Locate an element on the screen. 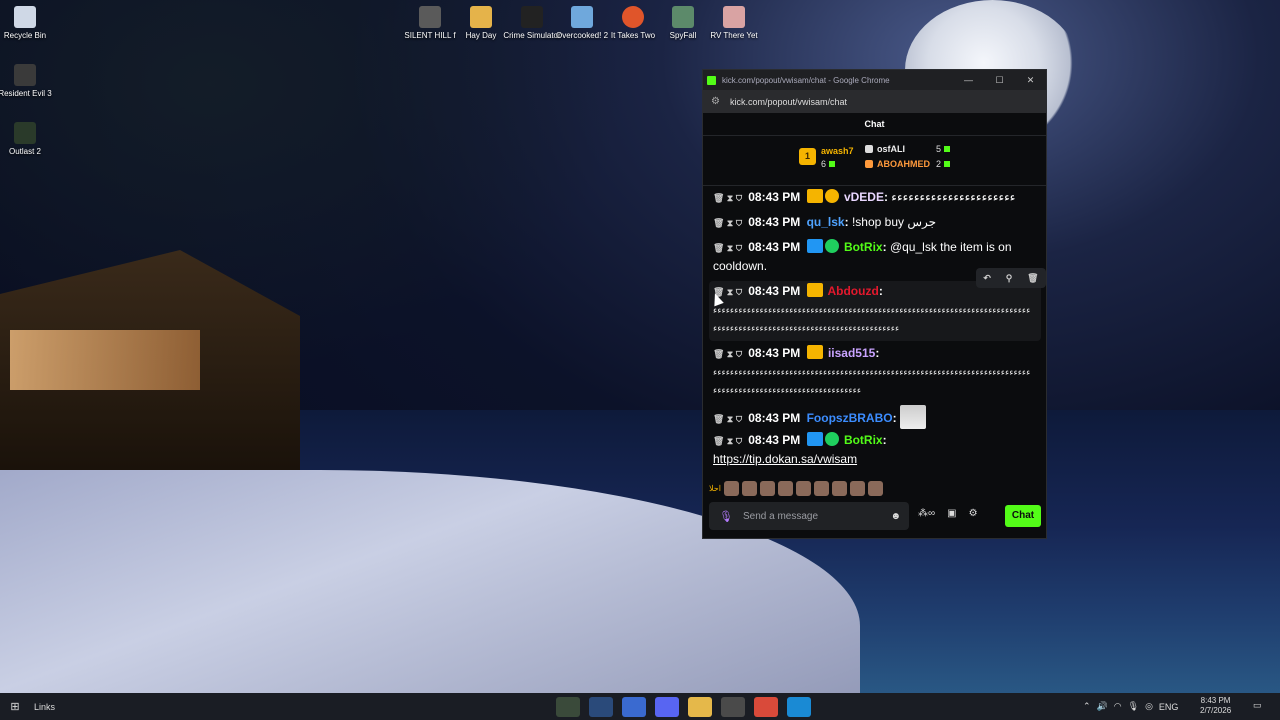 Image resolution: width=1280 pixels, height=720 pixels. username: Abdouzd is located at coordinates (852, 291).